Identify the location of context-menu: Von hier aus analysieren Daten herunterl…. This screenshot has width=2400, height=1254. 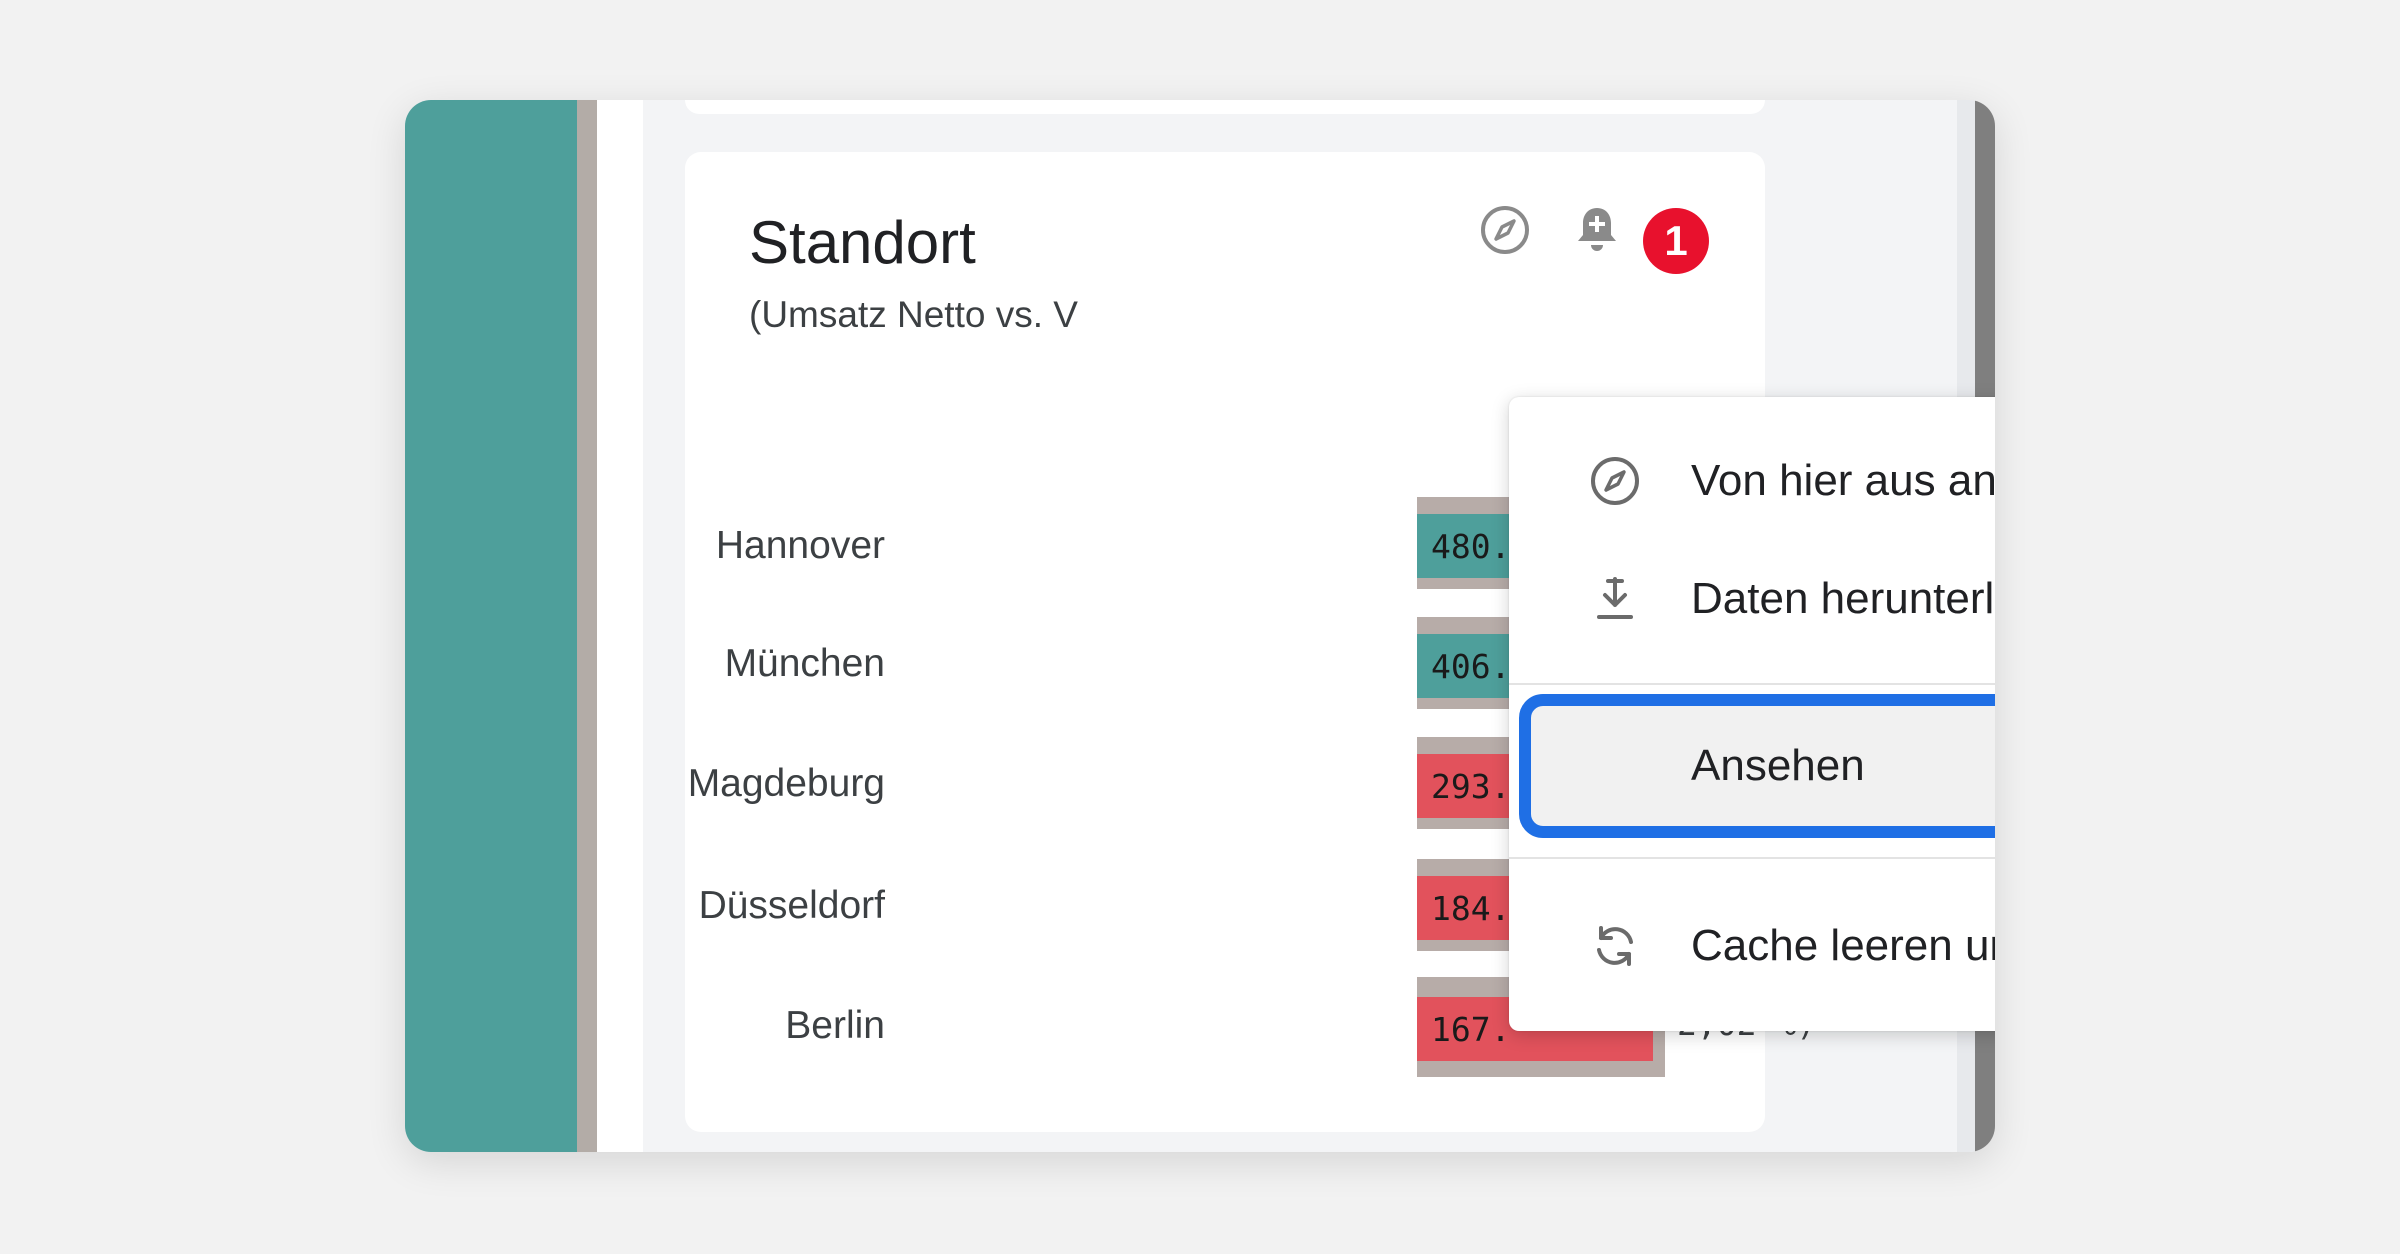
(1752, 714).